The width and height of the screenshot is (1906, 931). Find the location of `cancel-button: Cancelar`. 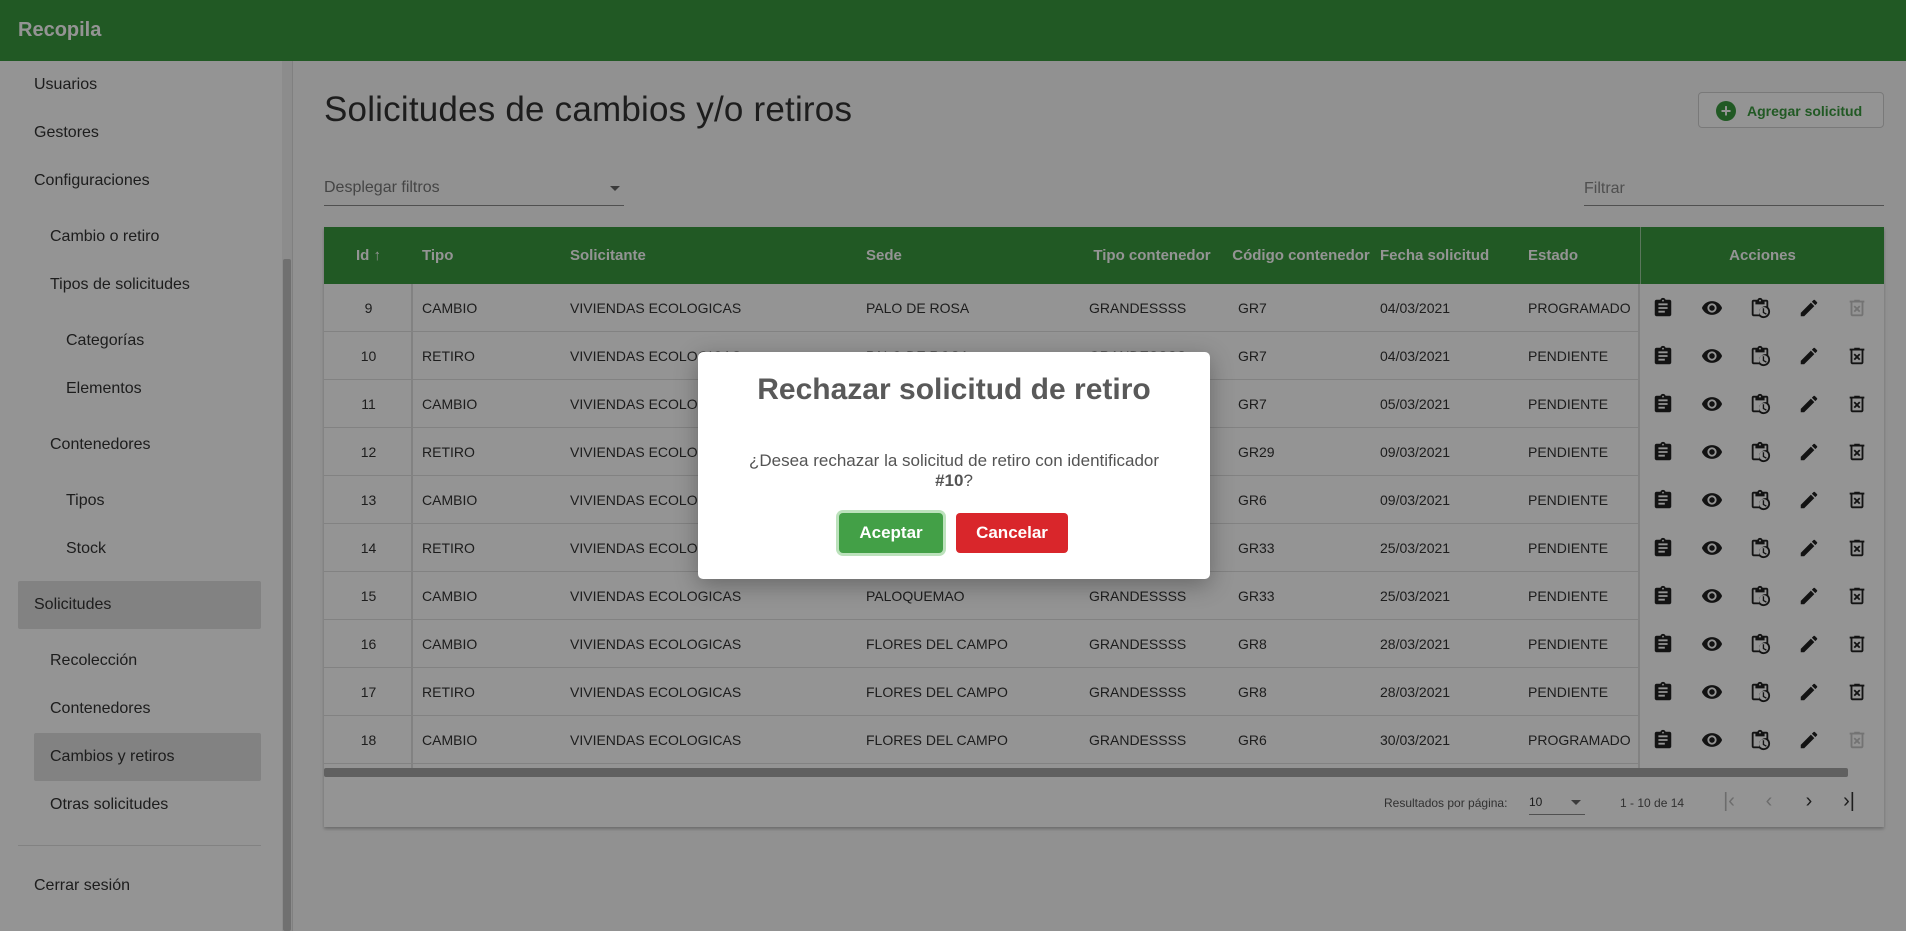

cancel-button: Cancelar is located at coordinates (1012, 533).